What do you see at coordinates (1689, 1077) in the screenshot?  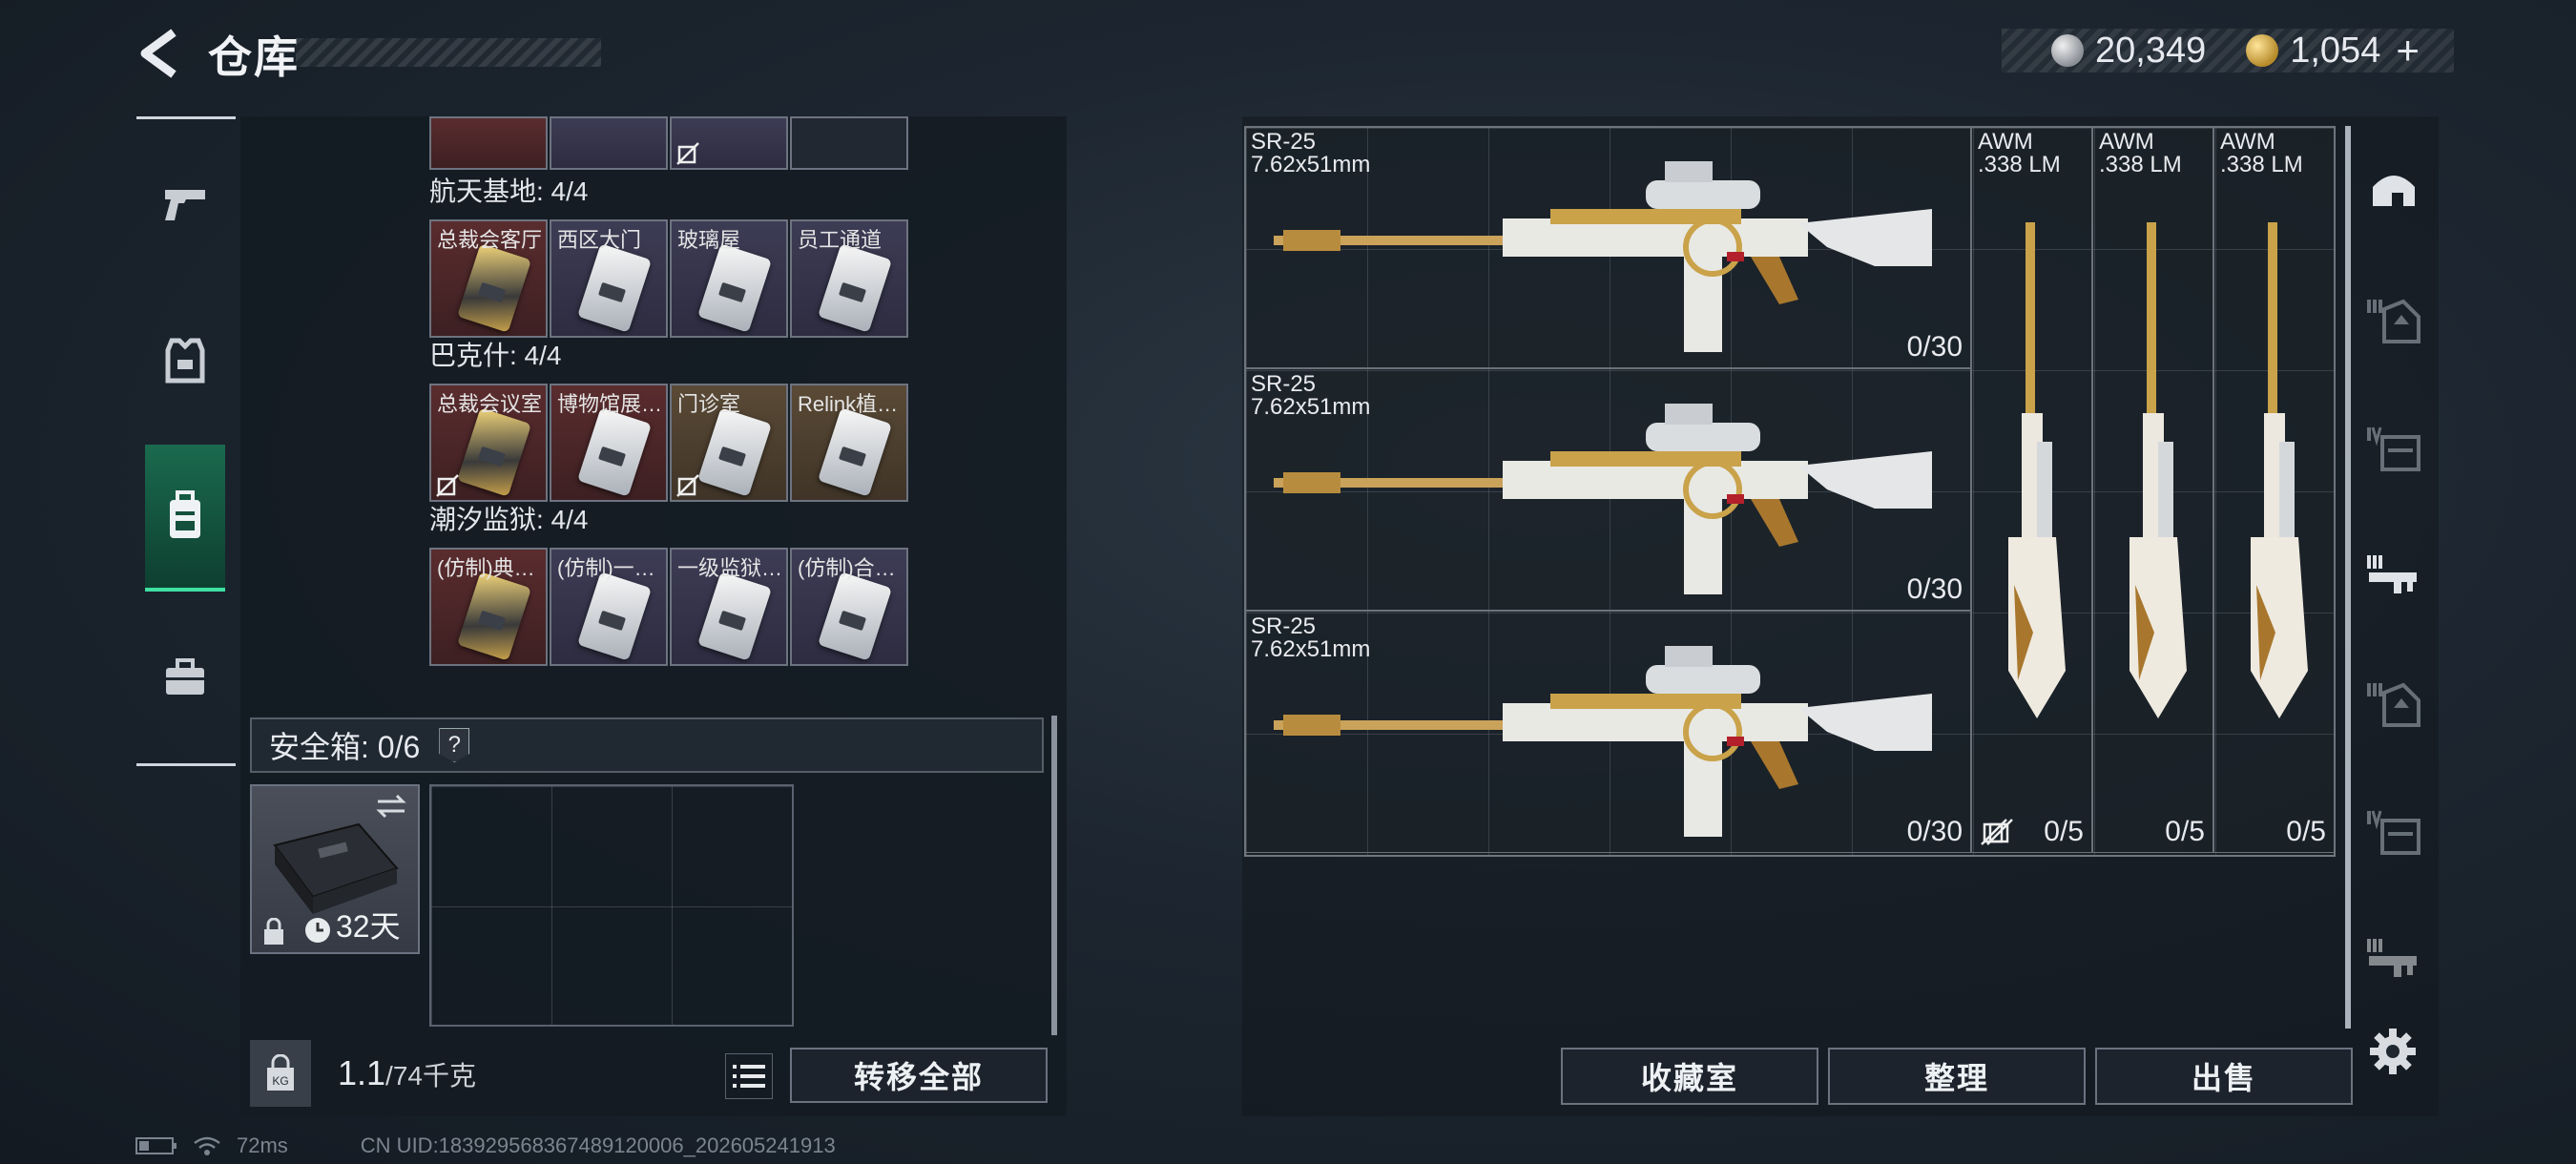 I see `collection-room-button: 收藏室` at bounding box center [1689, 1077].